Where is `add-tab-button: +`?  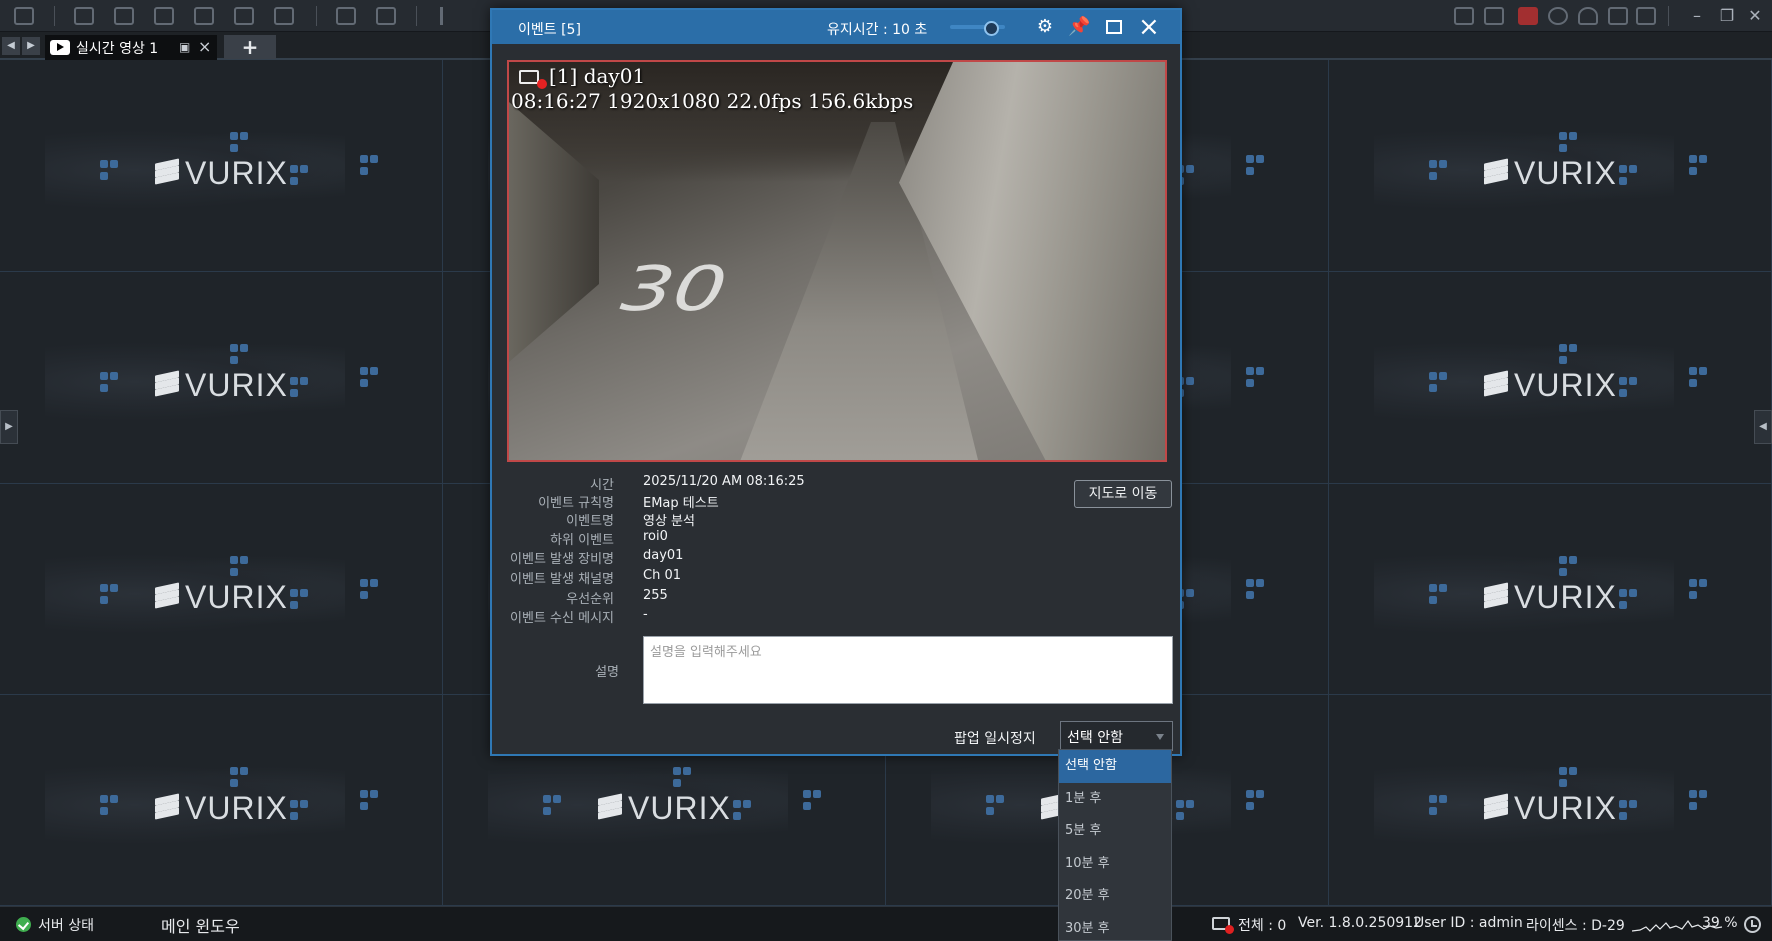
add-tab-button: + is located at coordinates (250, 47).